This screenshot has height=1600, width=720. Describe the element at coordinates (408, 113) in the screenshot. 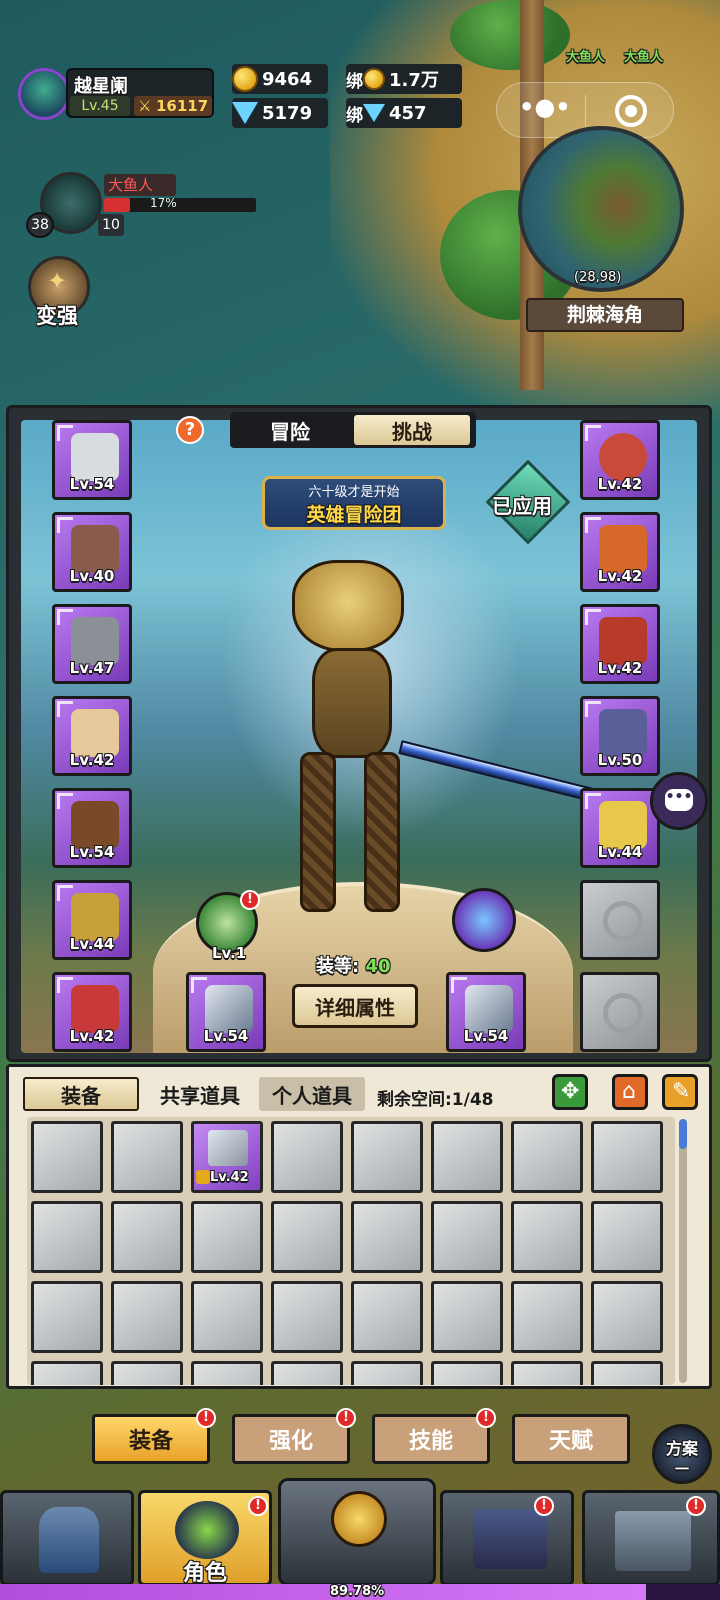

I see `bound-diamond-value: 457` at that location.